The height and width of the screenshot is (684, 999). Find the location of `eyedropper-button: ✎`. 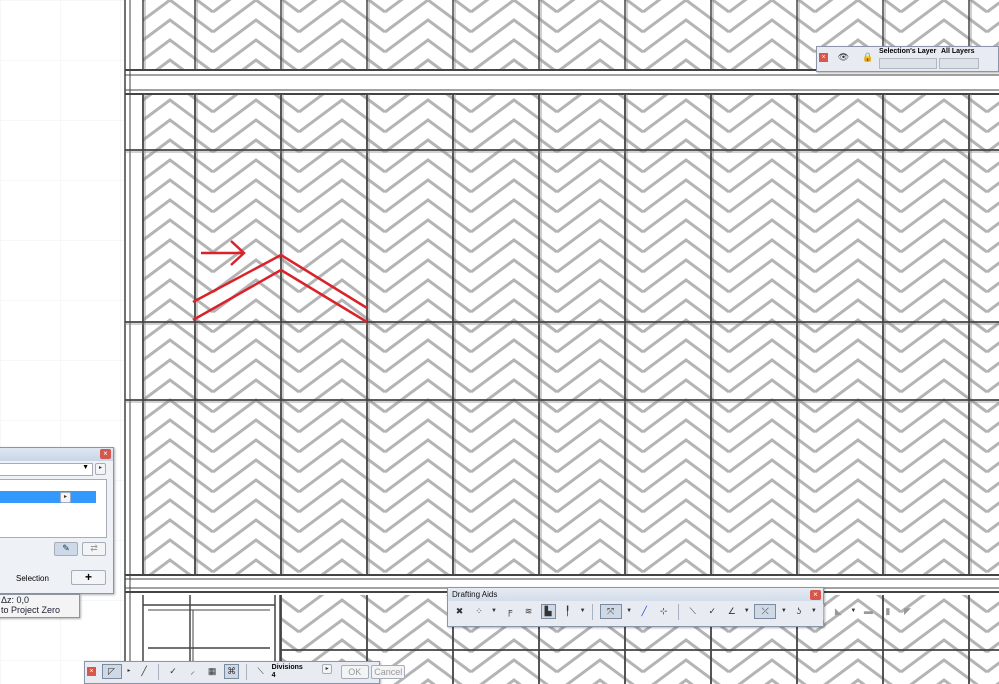

eyedropper-button: ✎ is located at coordinates (66, 549).